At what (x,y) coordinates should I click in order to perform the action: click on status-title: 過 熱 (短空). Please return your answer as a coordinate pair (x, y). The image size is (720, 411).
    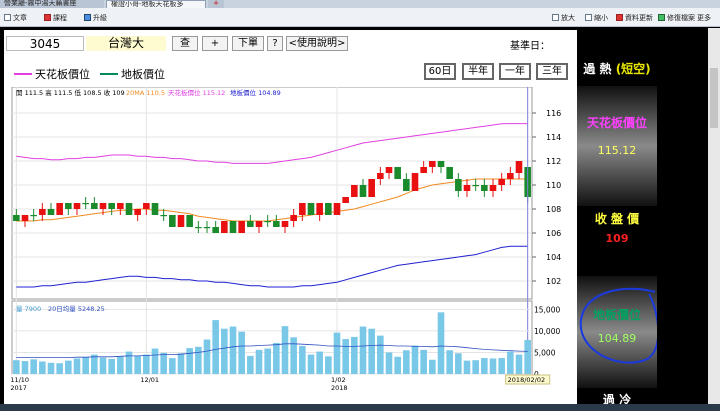
    Looking at the image, I should click on (617, 68).